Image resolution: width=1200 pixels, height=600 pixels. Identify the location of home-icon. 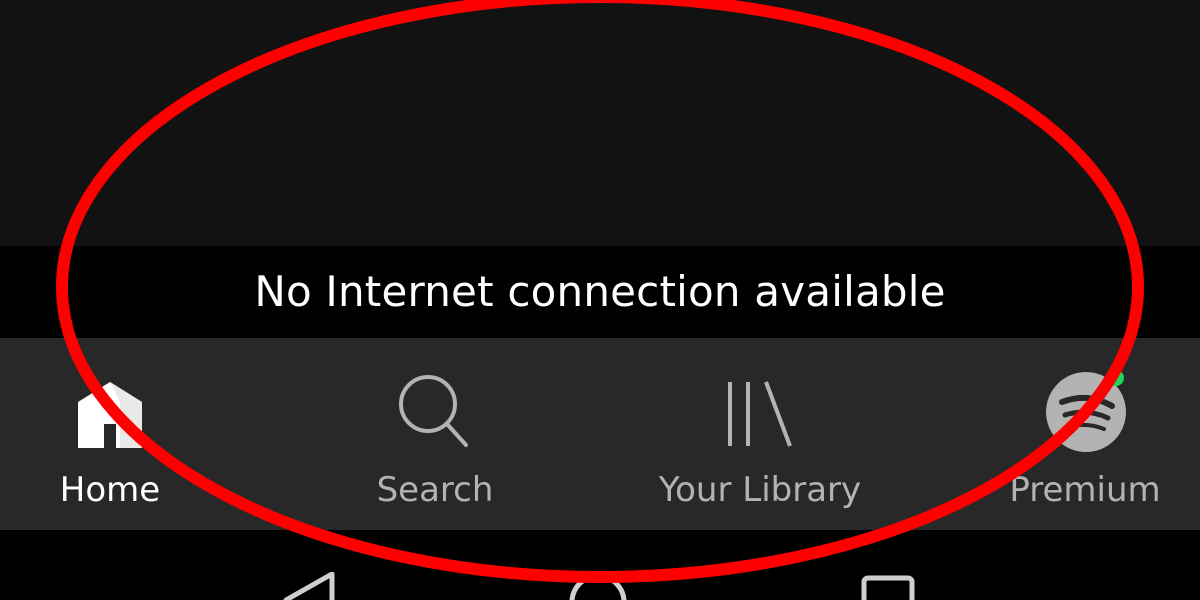
(110, 415).